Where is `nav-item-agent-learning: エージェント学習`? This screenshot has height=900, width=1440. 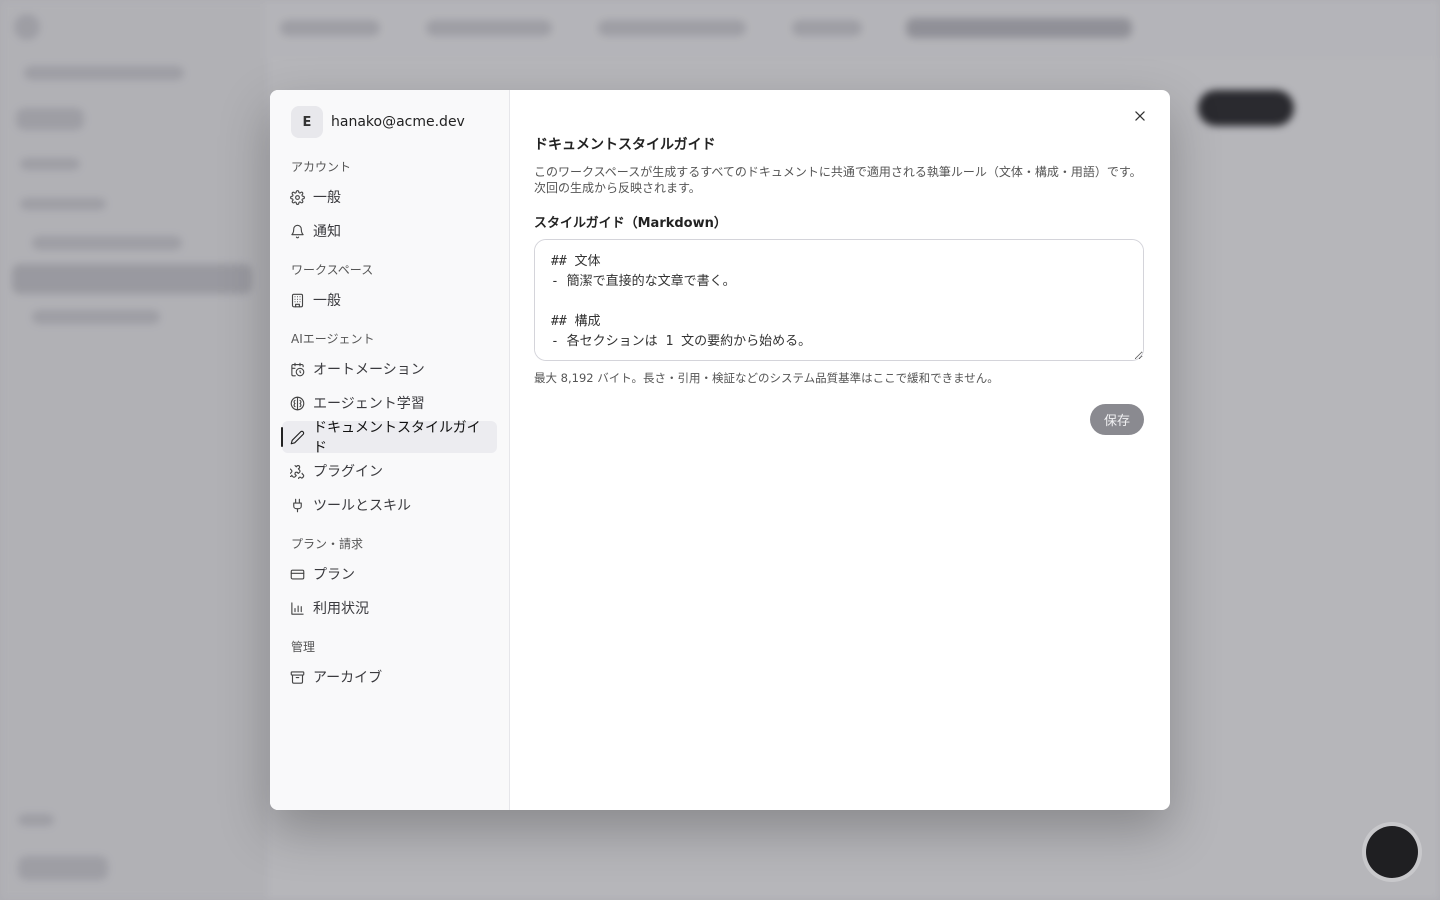
nav-item-agent-learning: エージェント学習 is located at coordinates (389, 403).